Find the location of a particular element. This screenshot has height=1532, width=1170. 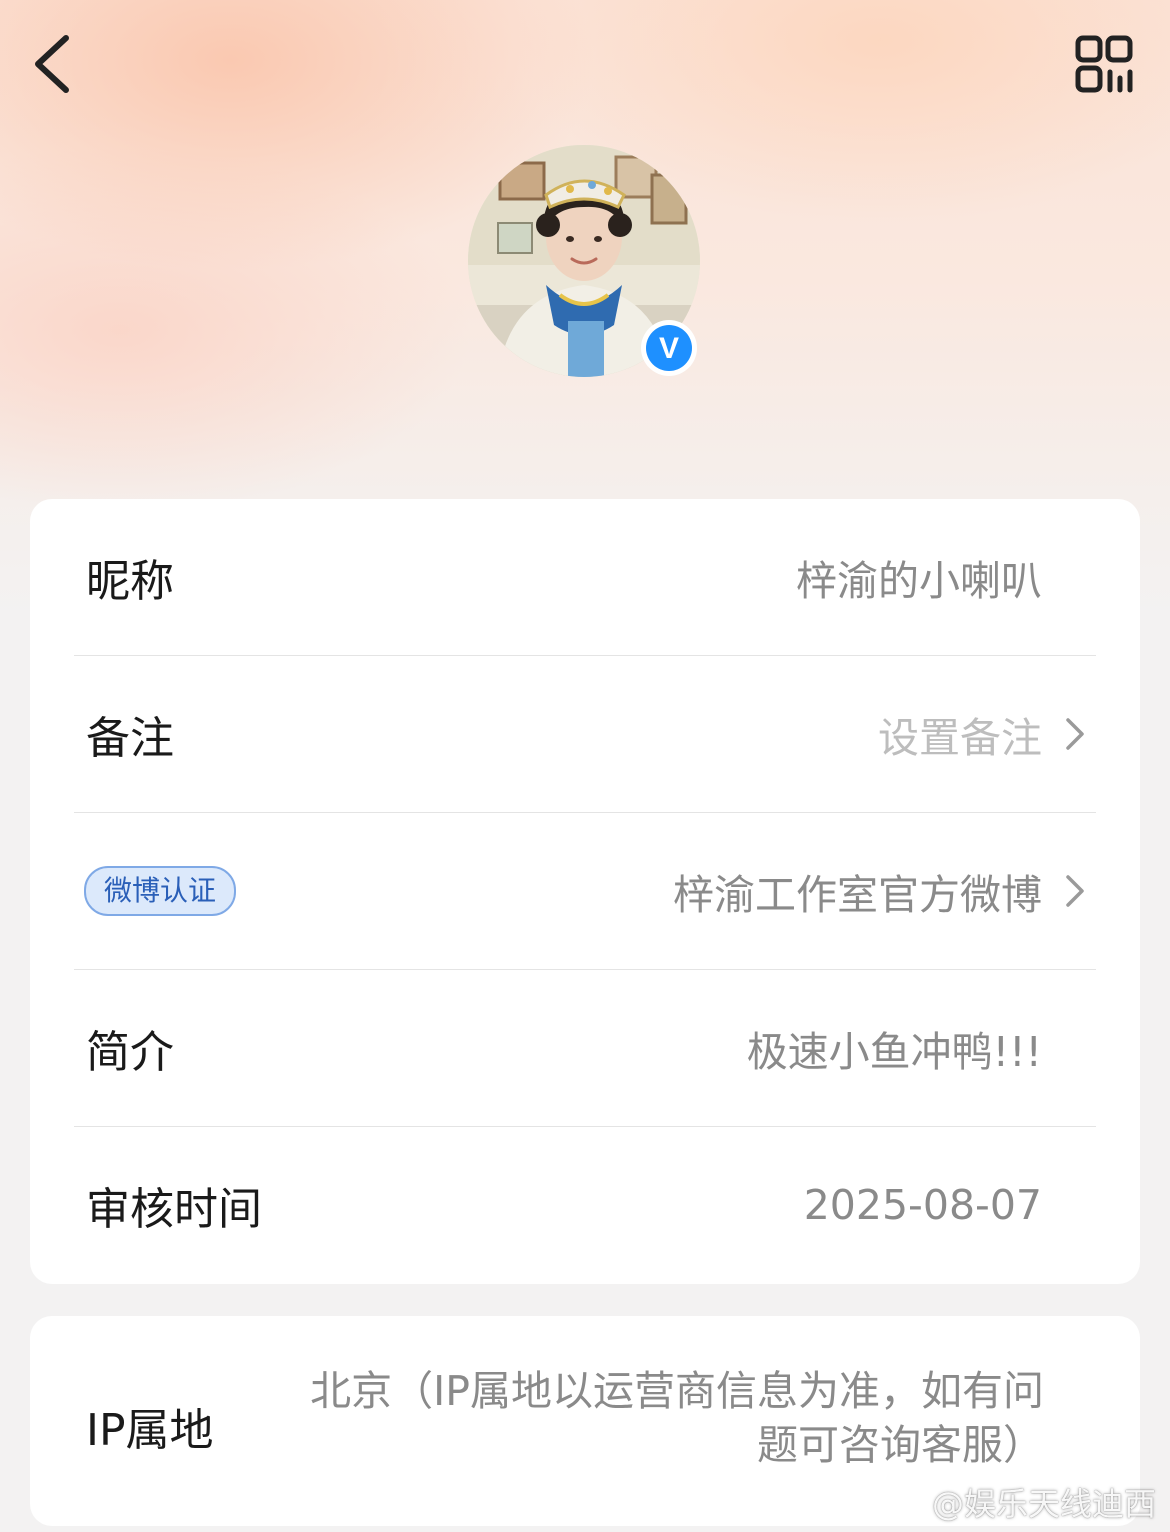

nickname-value: 梓渝的小喇叭 is located at coordinates (919, 581).